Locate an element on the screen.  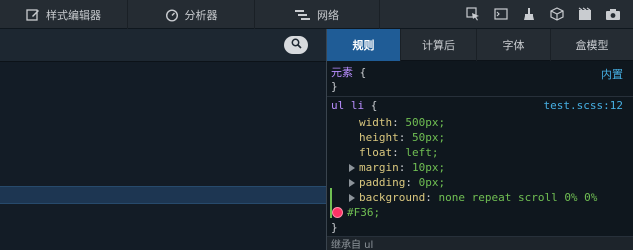
declaration-padding: padding: 0px; is located at coordinates (397, 182).